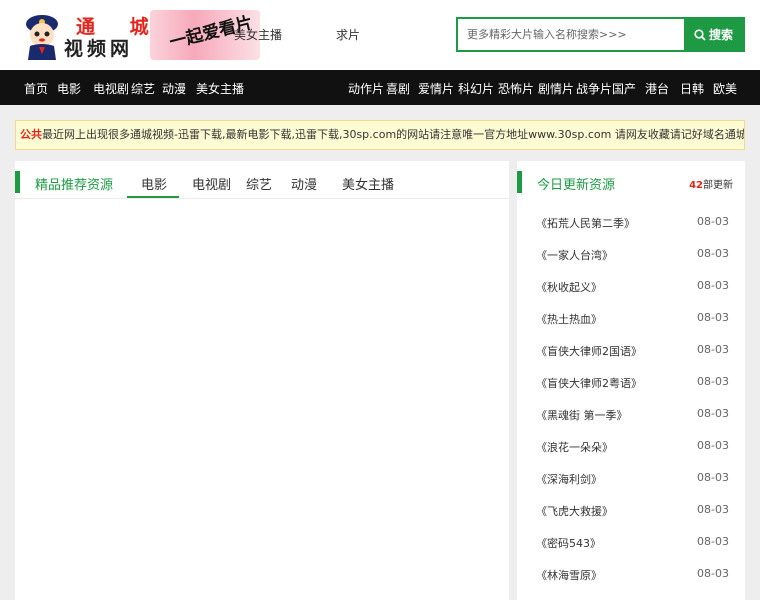  What do you see at coordinates (576, 185) in the screenshot?
I see `today-update-title: 今日更新资源` at bounding box center [576, 185].